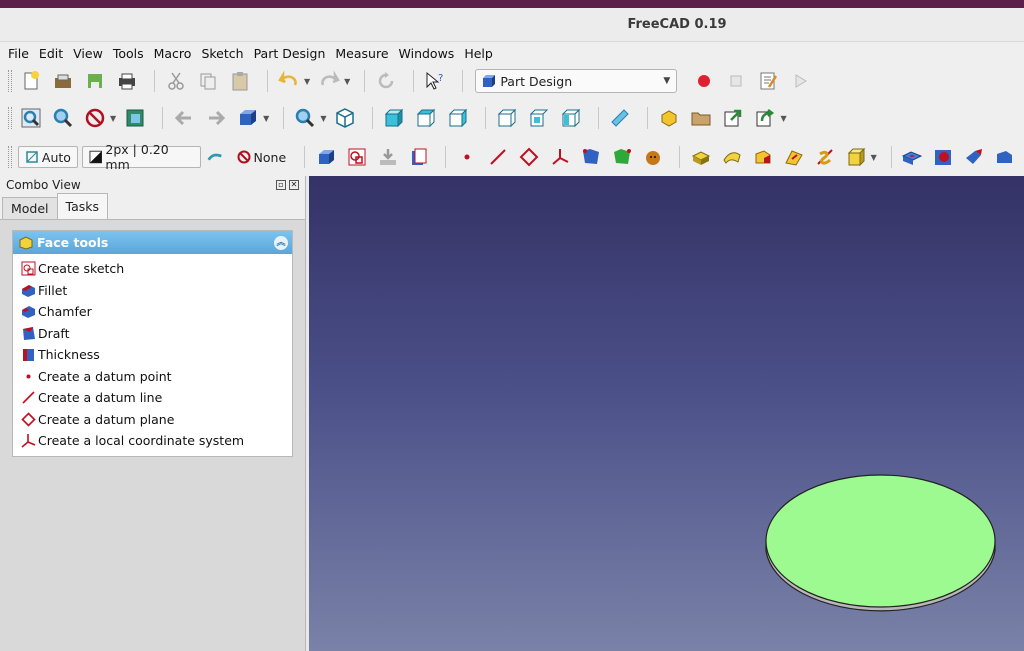 This screenshot has width=1024, height=651. Describe the element at coordinates (704, 81) in the screenshot. I see `record-macro-icon` at that location.